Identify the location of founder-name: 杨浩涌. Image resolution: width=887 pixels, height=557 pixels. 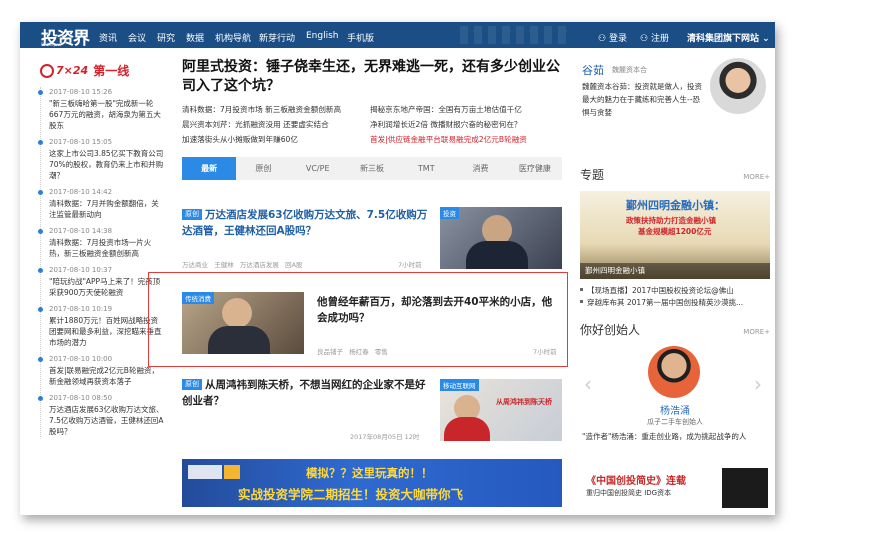
(675, 409).